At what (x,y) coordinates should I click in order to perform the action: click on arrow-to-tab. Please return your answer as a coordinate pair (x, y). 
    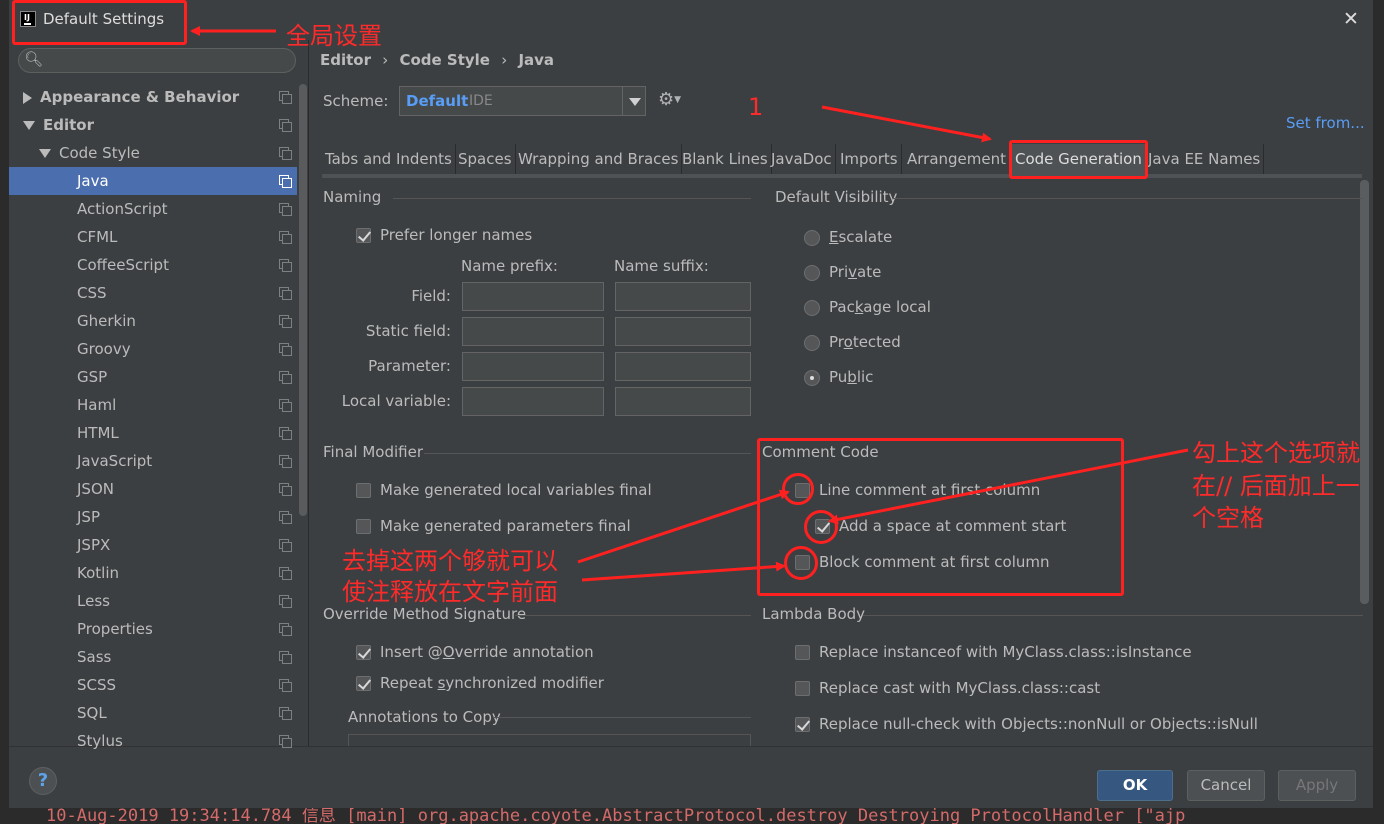
    Looking at the image, I should click on (906, 124).